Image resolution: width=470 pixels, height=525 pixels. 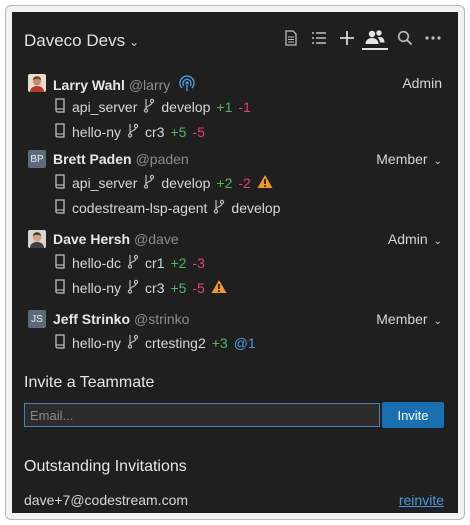 What do you see at coordinates (244, 183) in the screenshot?
I see `lines-removed: -2` at bounding box center [244, 183].